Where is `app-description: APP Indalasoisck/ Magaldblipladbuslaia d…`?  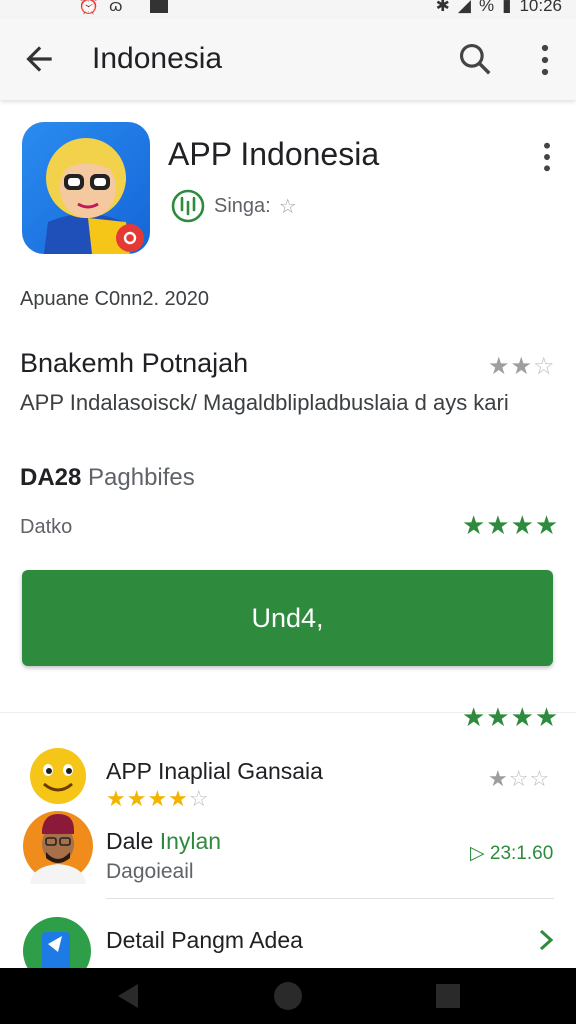 app-description: APP Indalasoisck/ Magaldblipladbuslaia d… is located at coordinates (264, 402).